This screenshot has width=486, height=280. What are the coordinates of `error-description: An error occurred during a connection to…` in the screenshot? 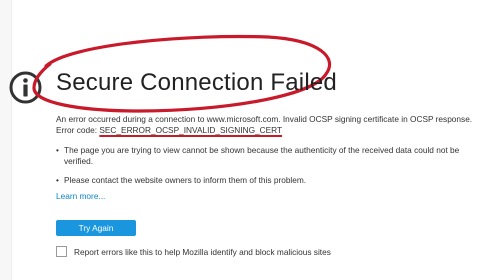 It's located at (266, 125).